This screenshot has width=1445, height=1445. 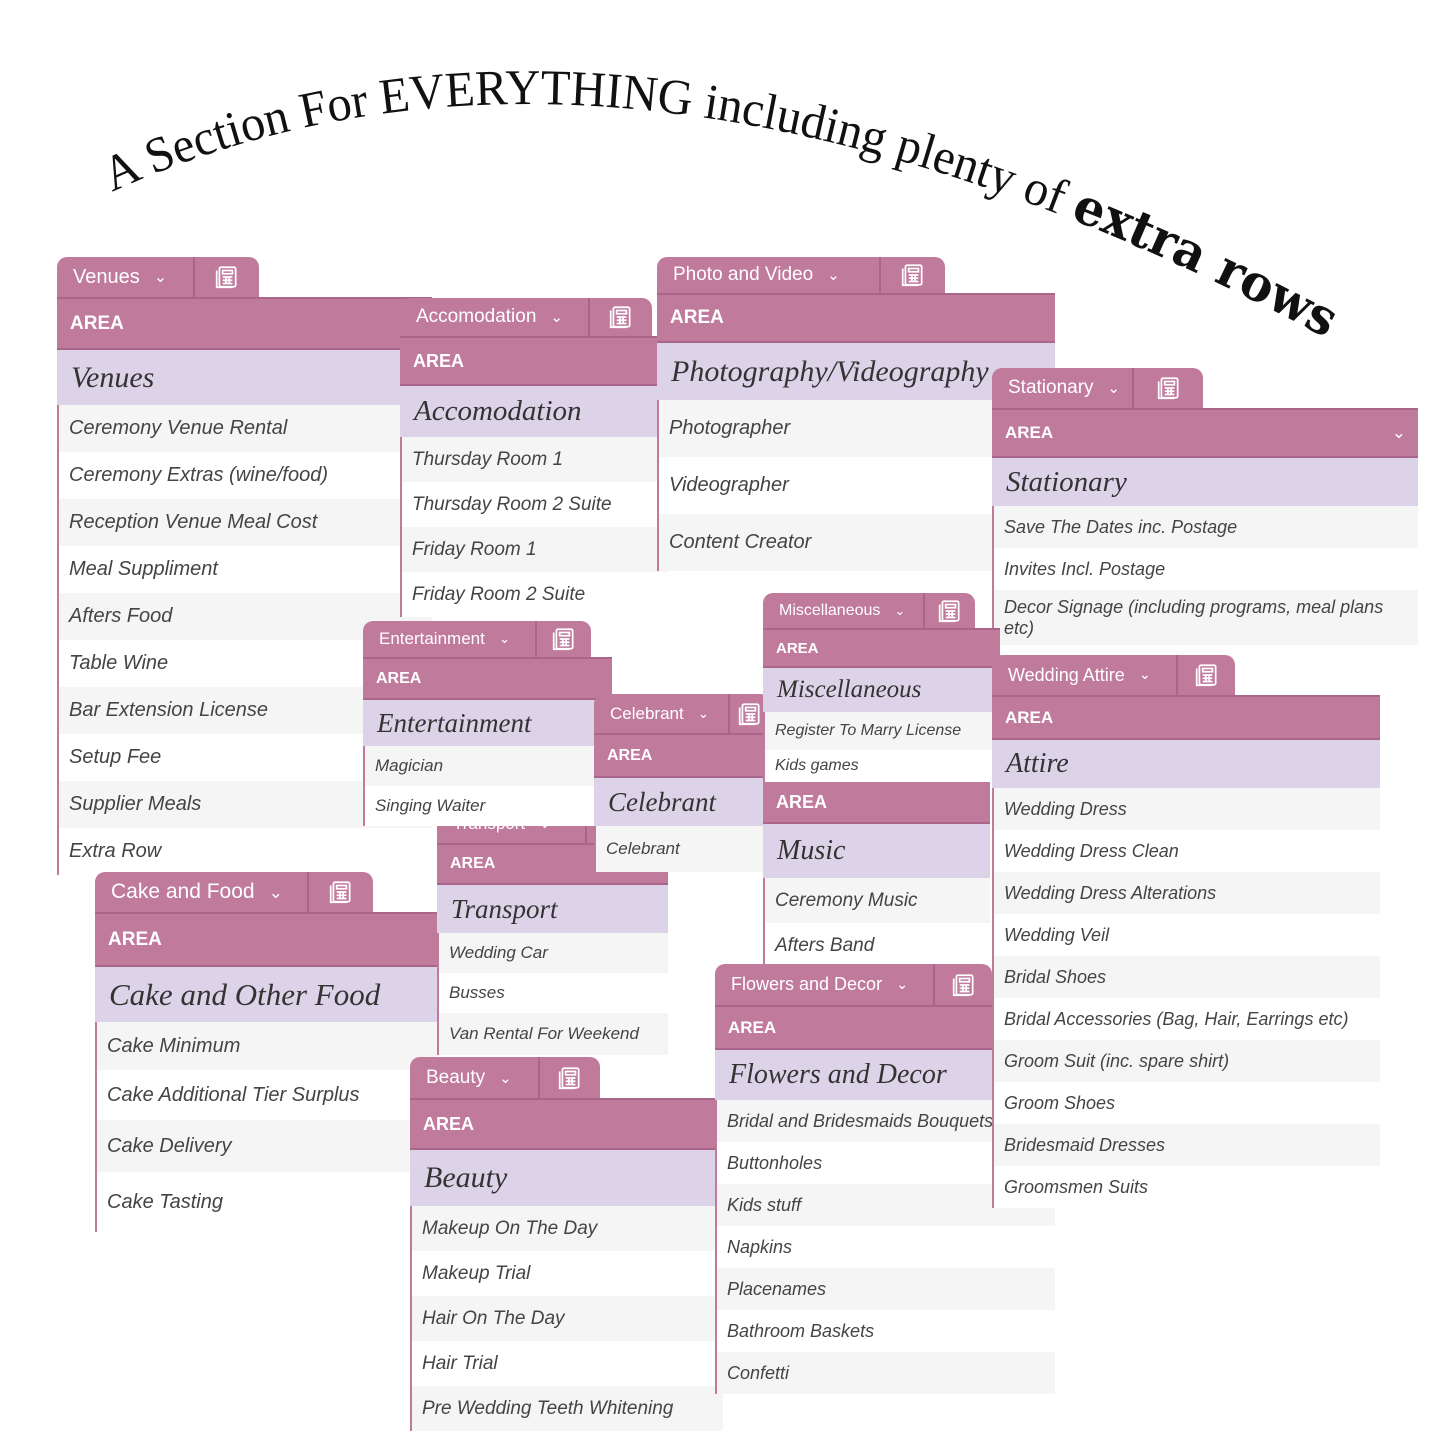 I want to click on table-row: Makeup On The Day, so click(x=566, y=1228).